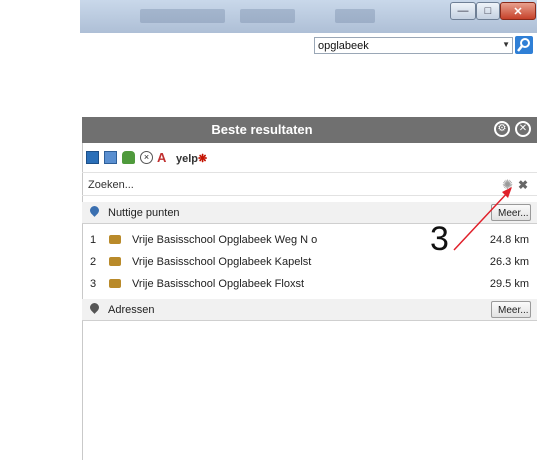  I want to click on section-label: Nuttige punten, so click(144, 213).